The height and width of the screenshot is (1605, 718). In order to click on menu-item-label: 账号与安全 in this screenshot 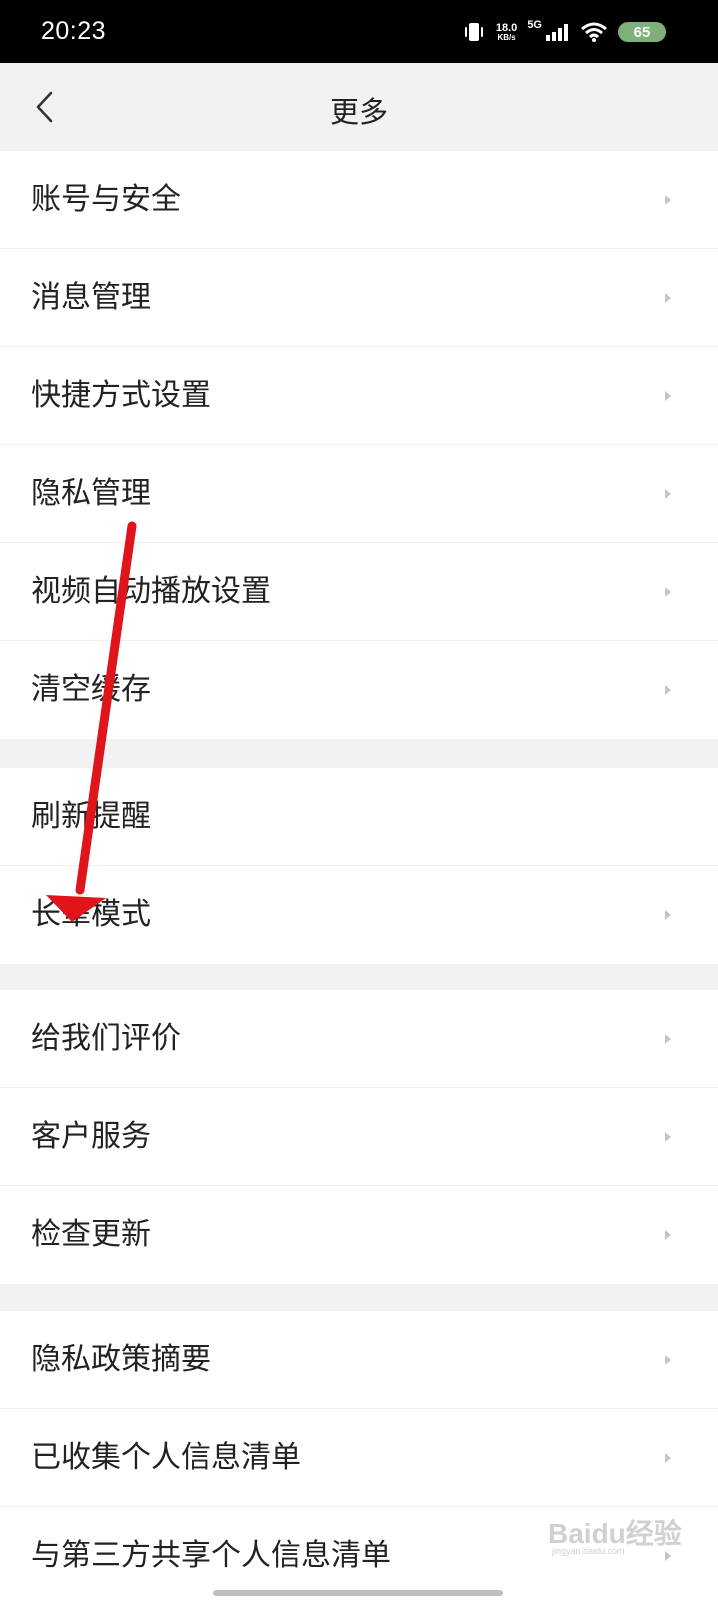, I will do `click(106, 199)`.